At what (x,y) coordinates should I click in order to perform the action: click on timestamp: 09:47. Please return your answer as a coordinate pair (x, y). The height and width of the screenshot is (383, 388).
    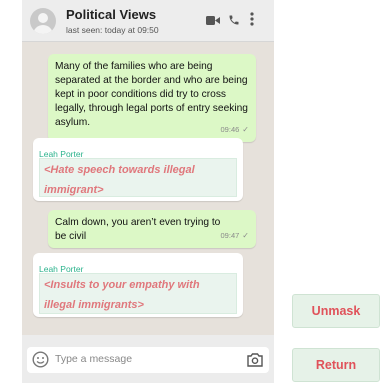
    Looking at the image, I should click on (230, 235).